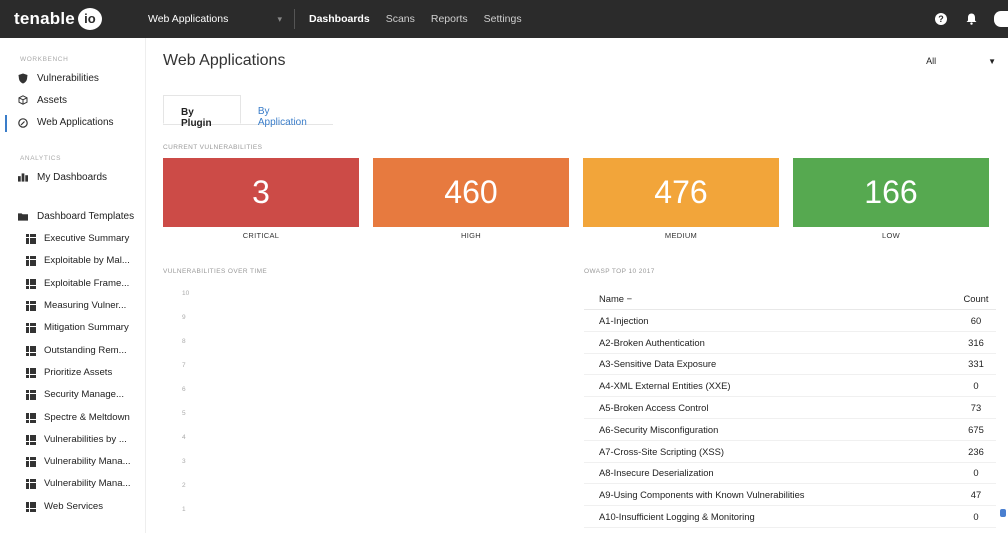  I want to click on y-axis-tick-label: 8, so click(184, 341).